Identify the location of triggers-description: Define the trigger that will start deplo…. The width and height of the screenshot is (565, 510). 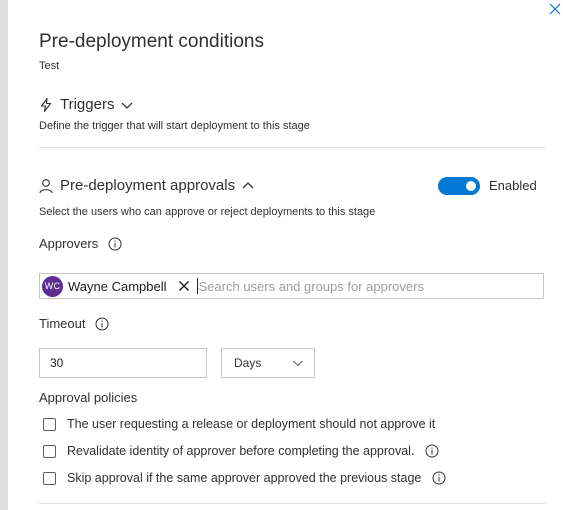
(174, 126).